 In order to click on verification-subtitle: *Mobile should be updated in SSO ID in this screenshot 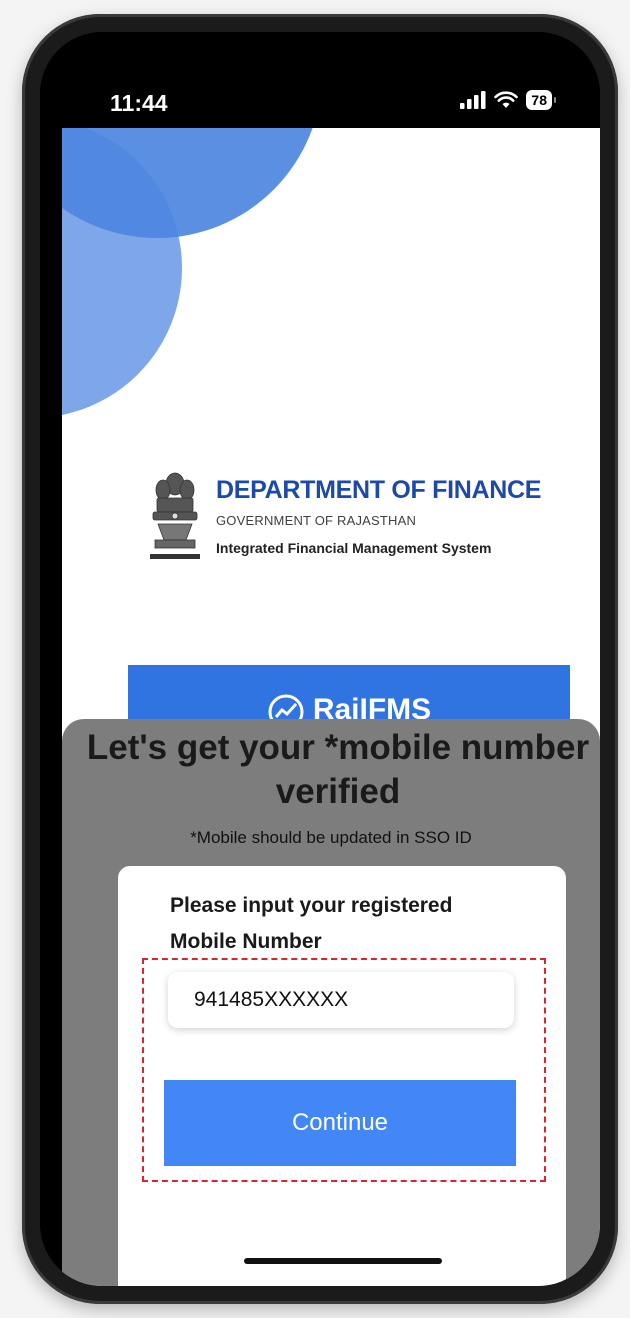, I will do `click(331, 837)`.